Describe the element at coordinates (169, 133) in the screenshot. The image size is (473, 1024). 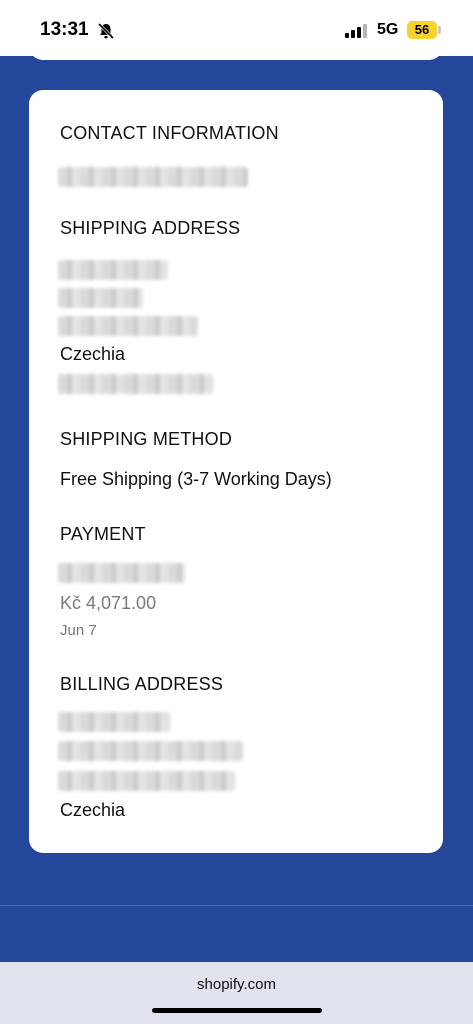
I see `contact-information-heading: CONTACT INFORMATION` at that location.